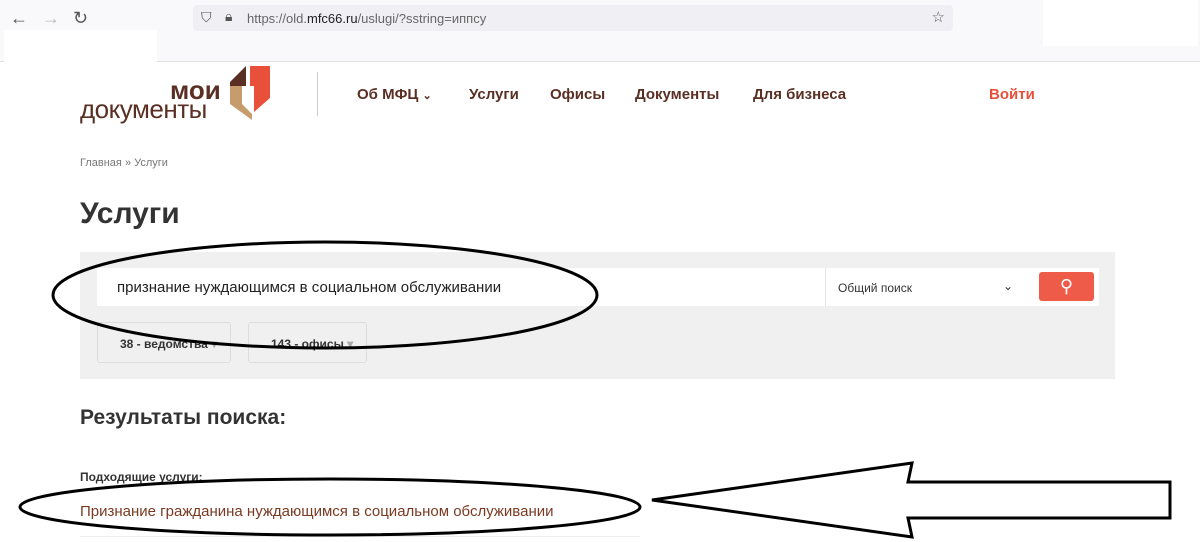 This screenshot has width=1200, height=542. What do you see at coordinates (332, 18) in the screenshot?
I see `url-domain: mfc66.ru` at bounding box center [332, 18].